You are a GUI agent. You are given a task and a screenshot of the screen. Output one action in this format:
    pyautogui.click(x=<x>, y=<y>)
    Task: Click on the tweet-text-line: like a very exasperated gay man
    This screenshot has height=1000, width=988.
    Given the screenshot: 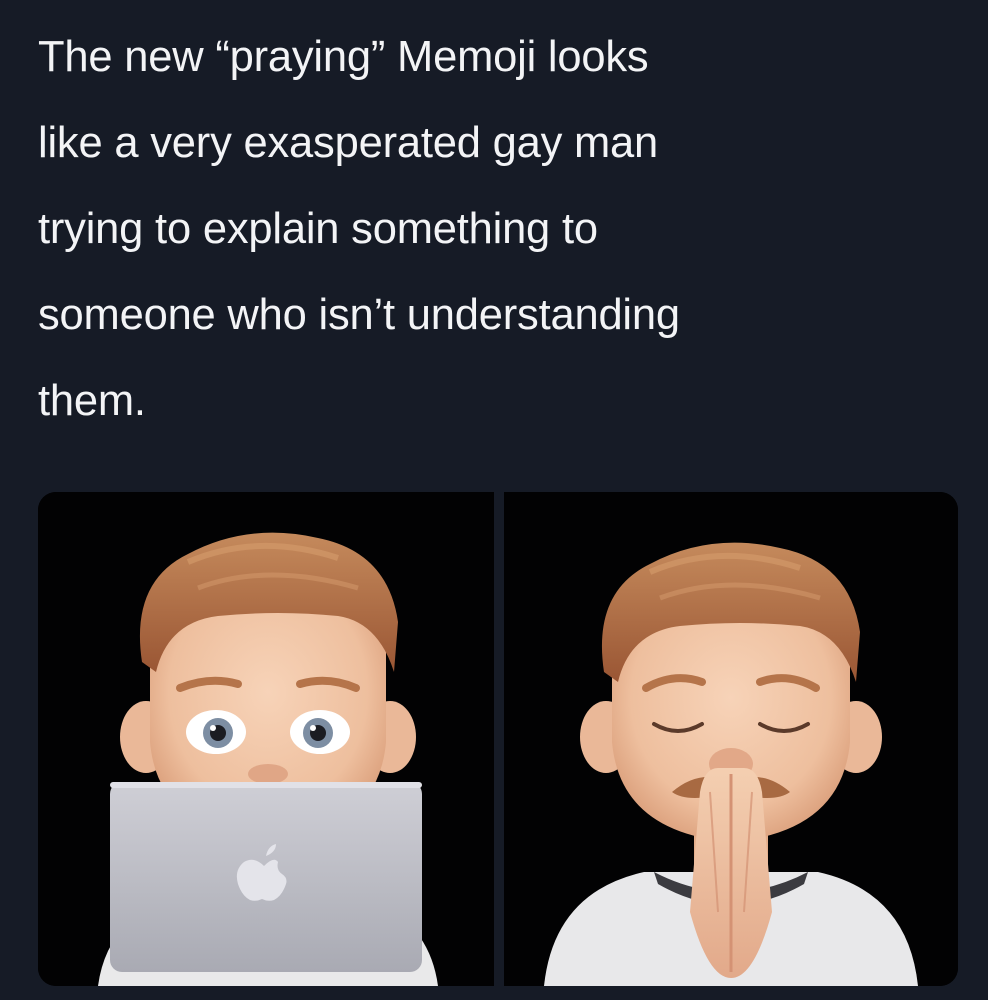 What is the action you would take?
    pyautogui.click(x=348, y=143)
    